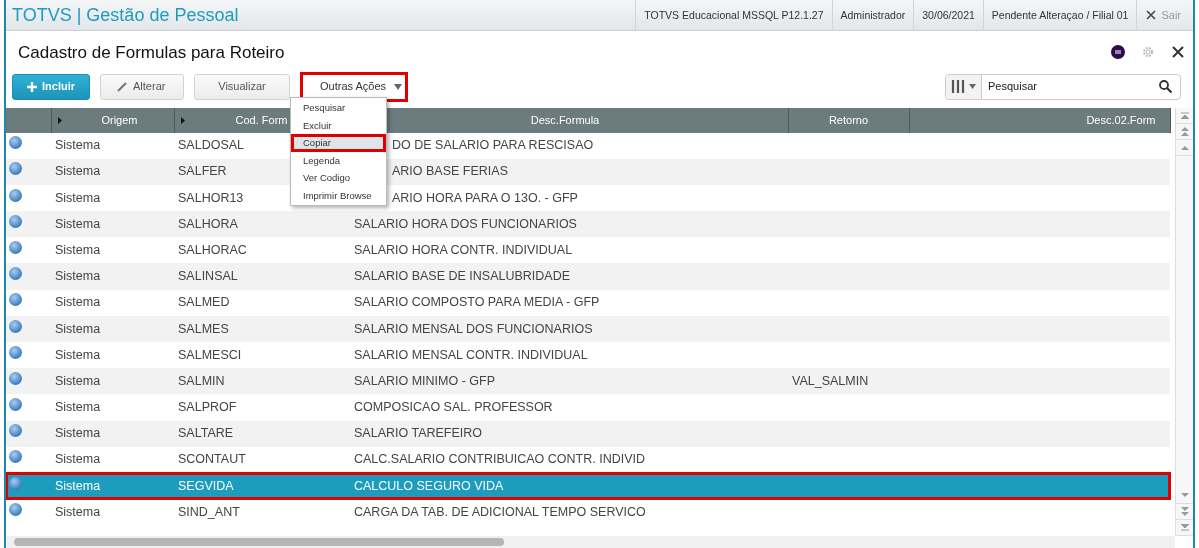  Describe the element at coordinates (1184, 321) in the screenshot. I see `vertical-scrollbar` at that location.